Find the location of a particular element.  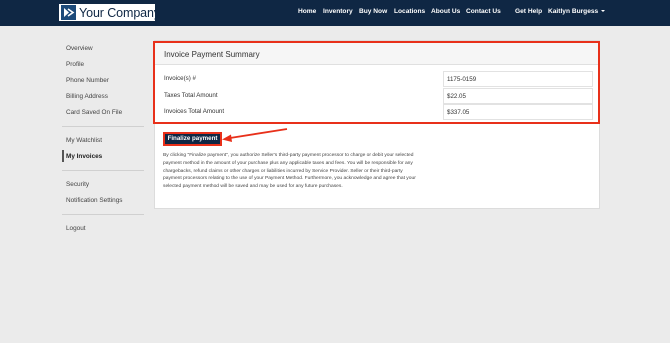

annotation-arrow-icon is located at coordinates (255, 135).